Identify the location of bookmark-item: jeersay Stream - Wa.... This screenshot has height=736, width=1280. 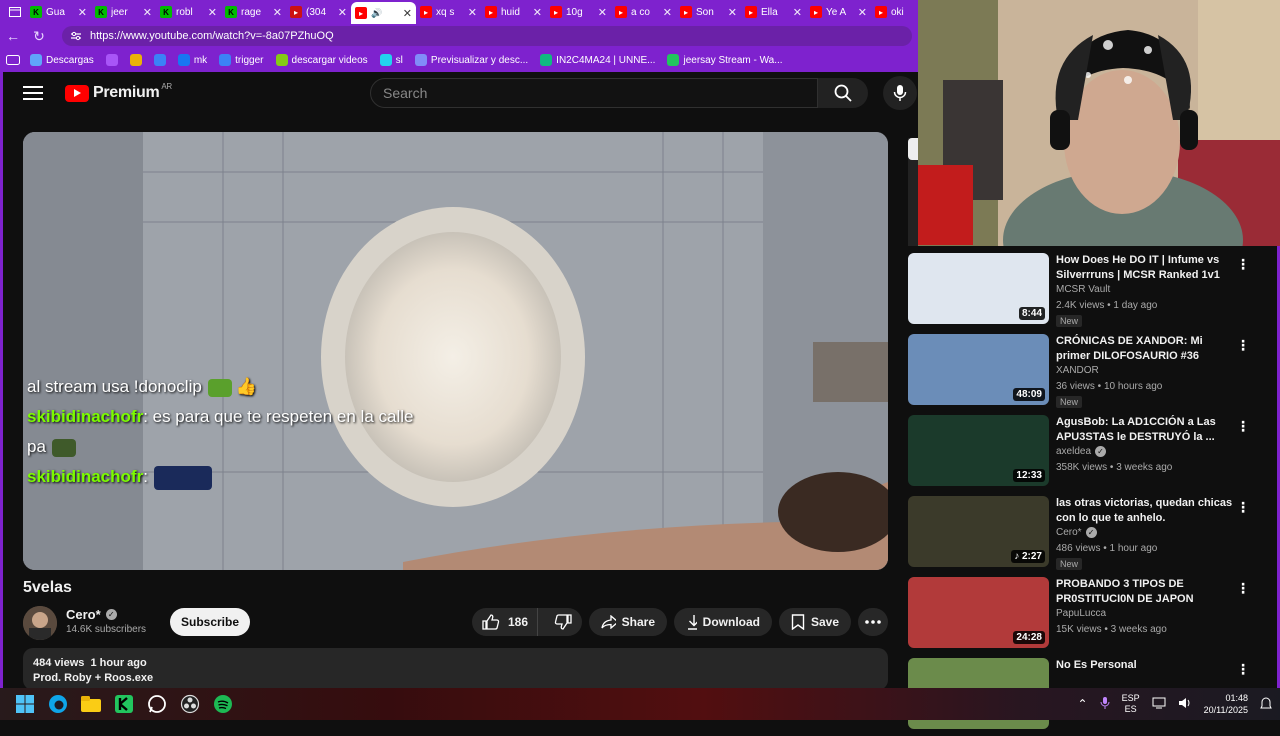
(725, 60).